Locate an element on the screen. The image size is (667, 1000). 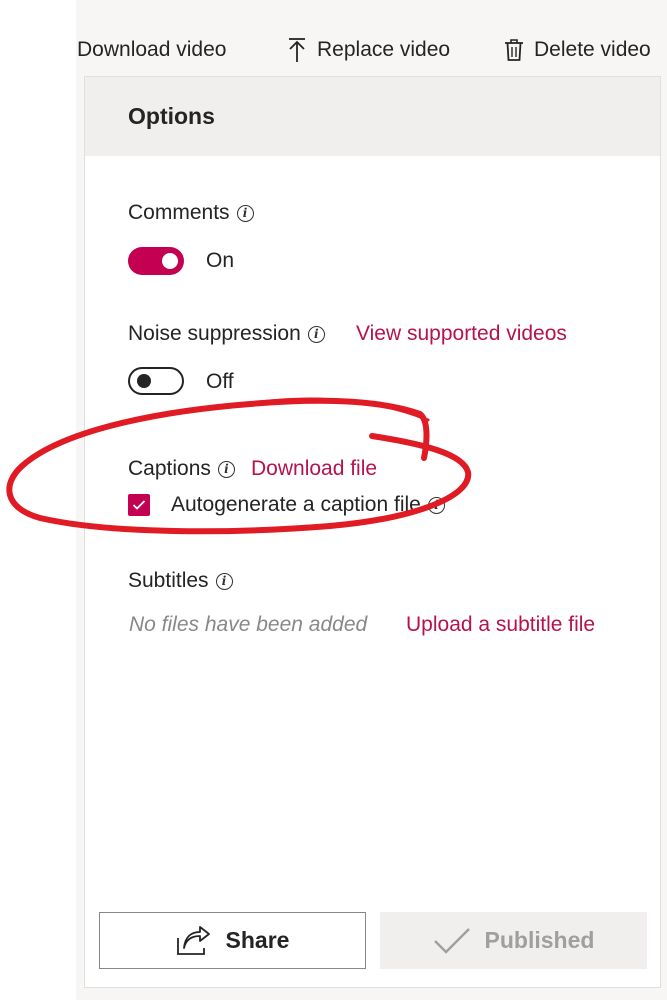
upload-arrow-icon is located at coordinates (297, 50).